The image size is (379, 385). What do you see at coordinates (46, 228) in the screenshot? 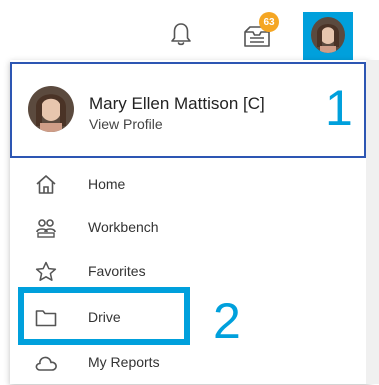
I see `workbench-icon` at bounding box center [46, 228].